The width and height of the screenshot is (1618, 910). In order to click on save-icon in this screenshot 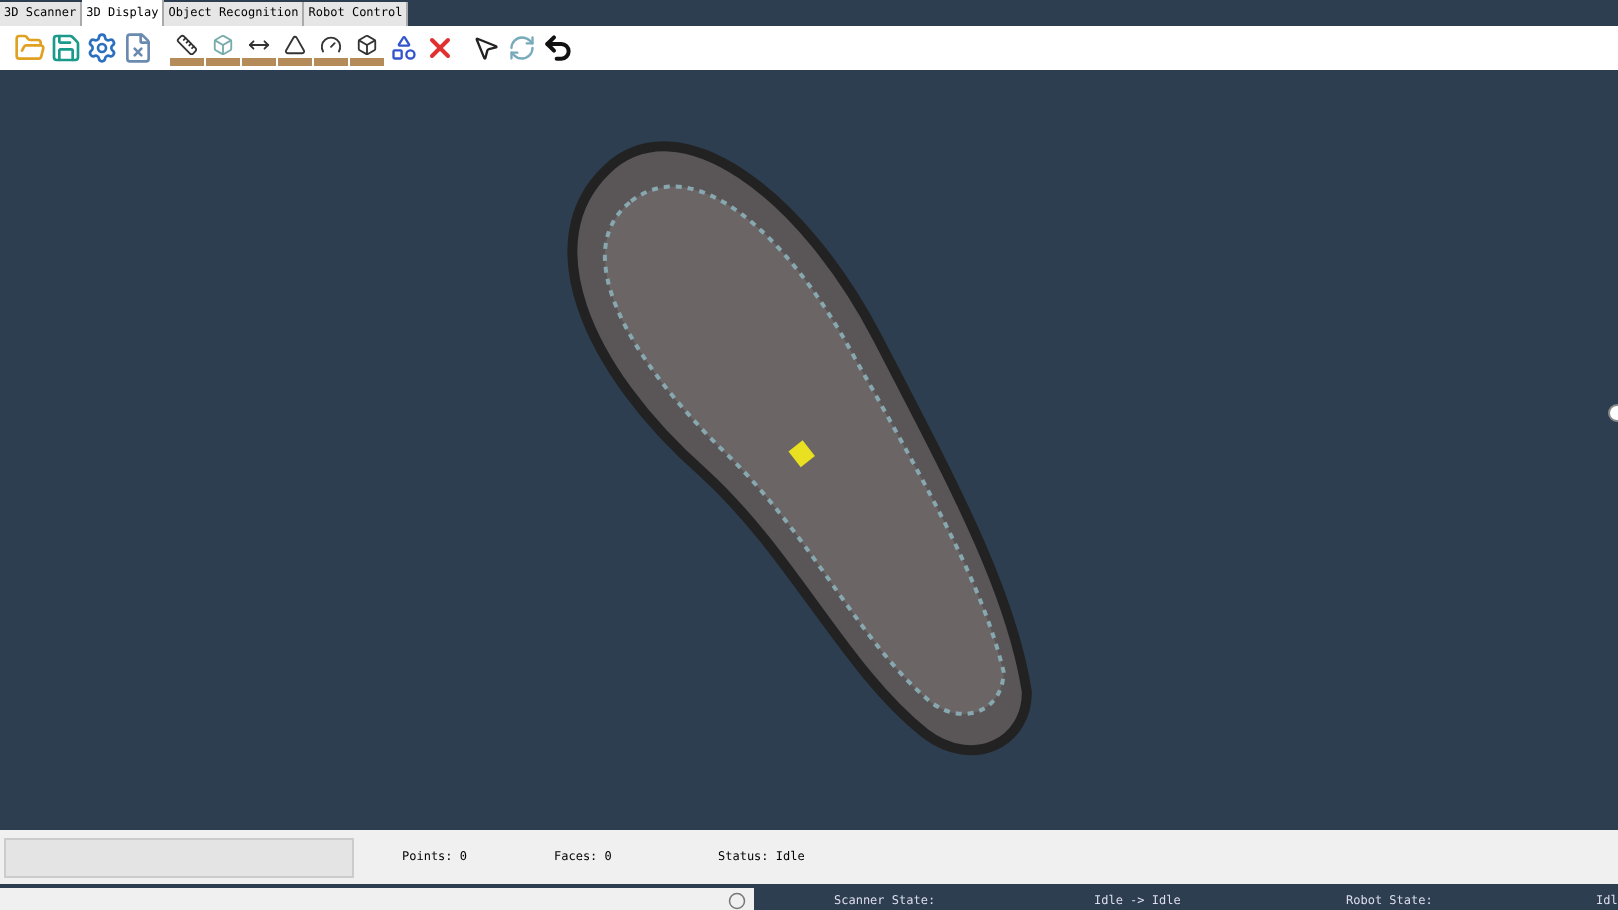, I will do `click(65, 48)`.